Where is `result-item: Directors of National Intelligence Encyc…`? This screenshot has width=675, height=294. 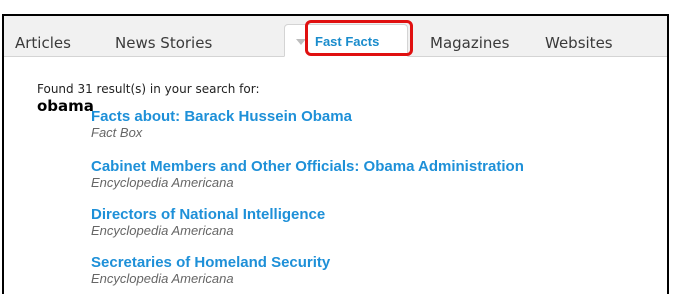
result-item: Directors of National Intelligence Encyc… is located at coordinates (208, 222).